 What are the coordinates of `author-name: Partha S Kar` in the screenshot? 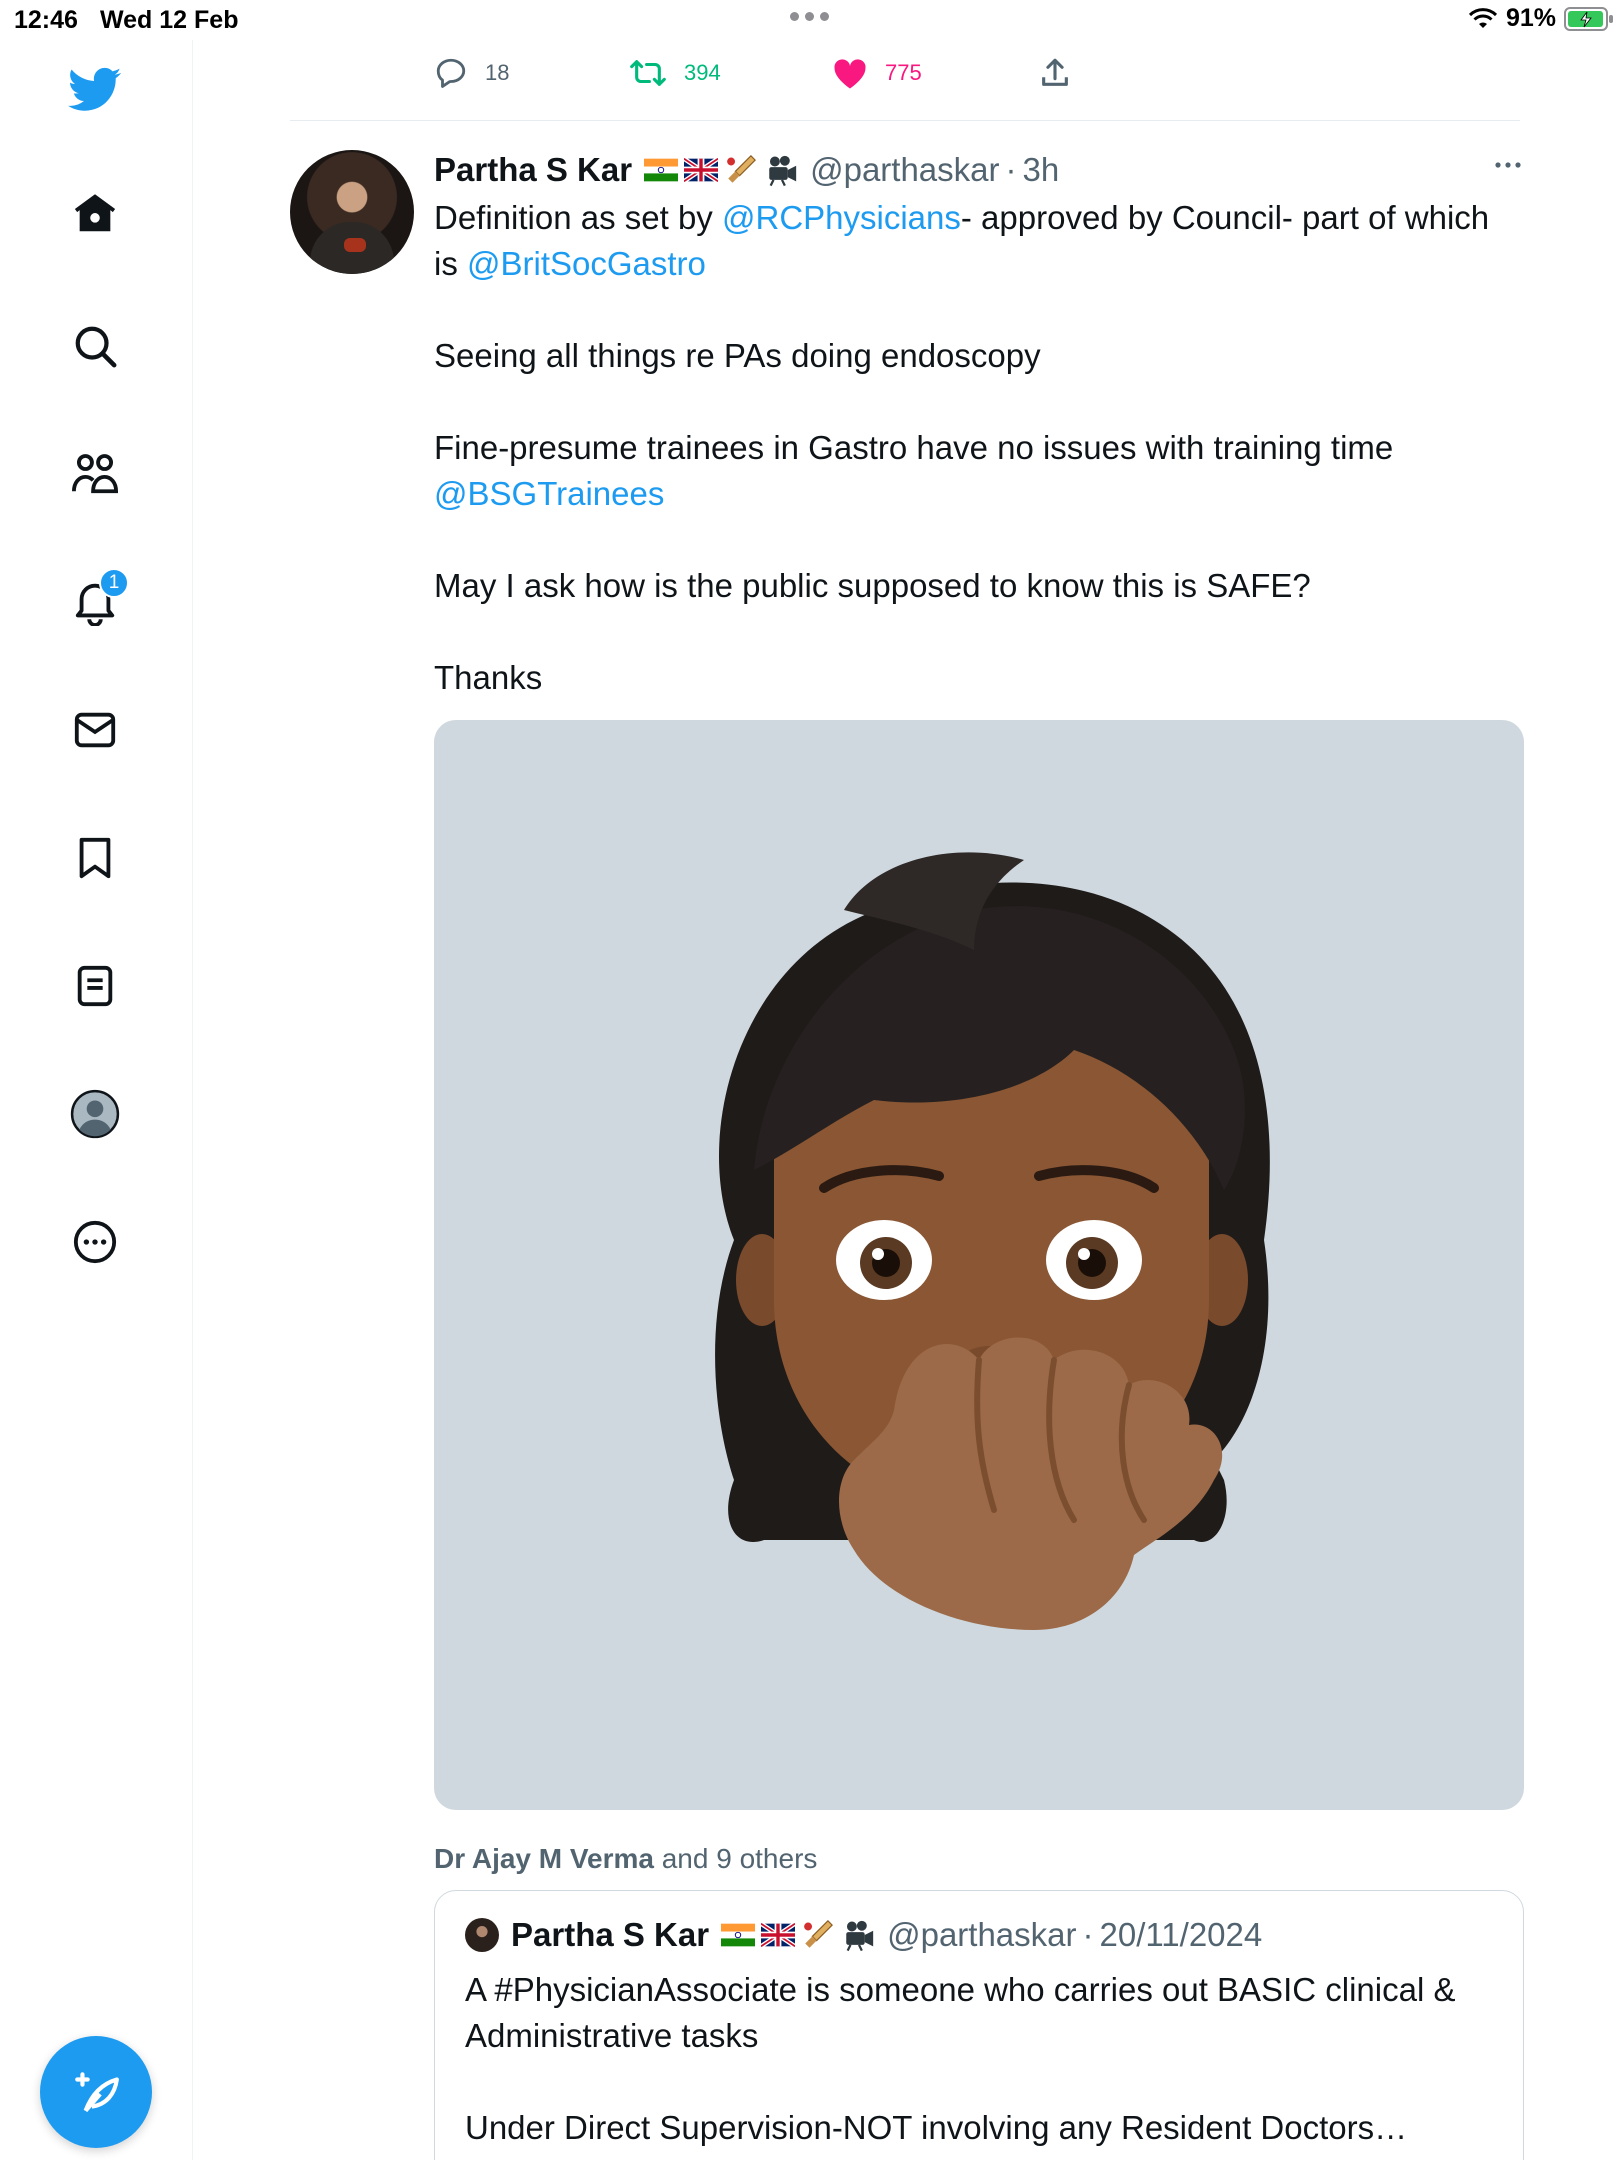 It's located at (533, 170).